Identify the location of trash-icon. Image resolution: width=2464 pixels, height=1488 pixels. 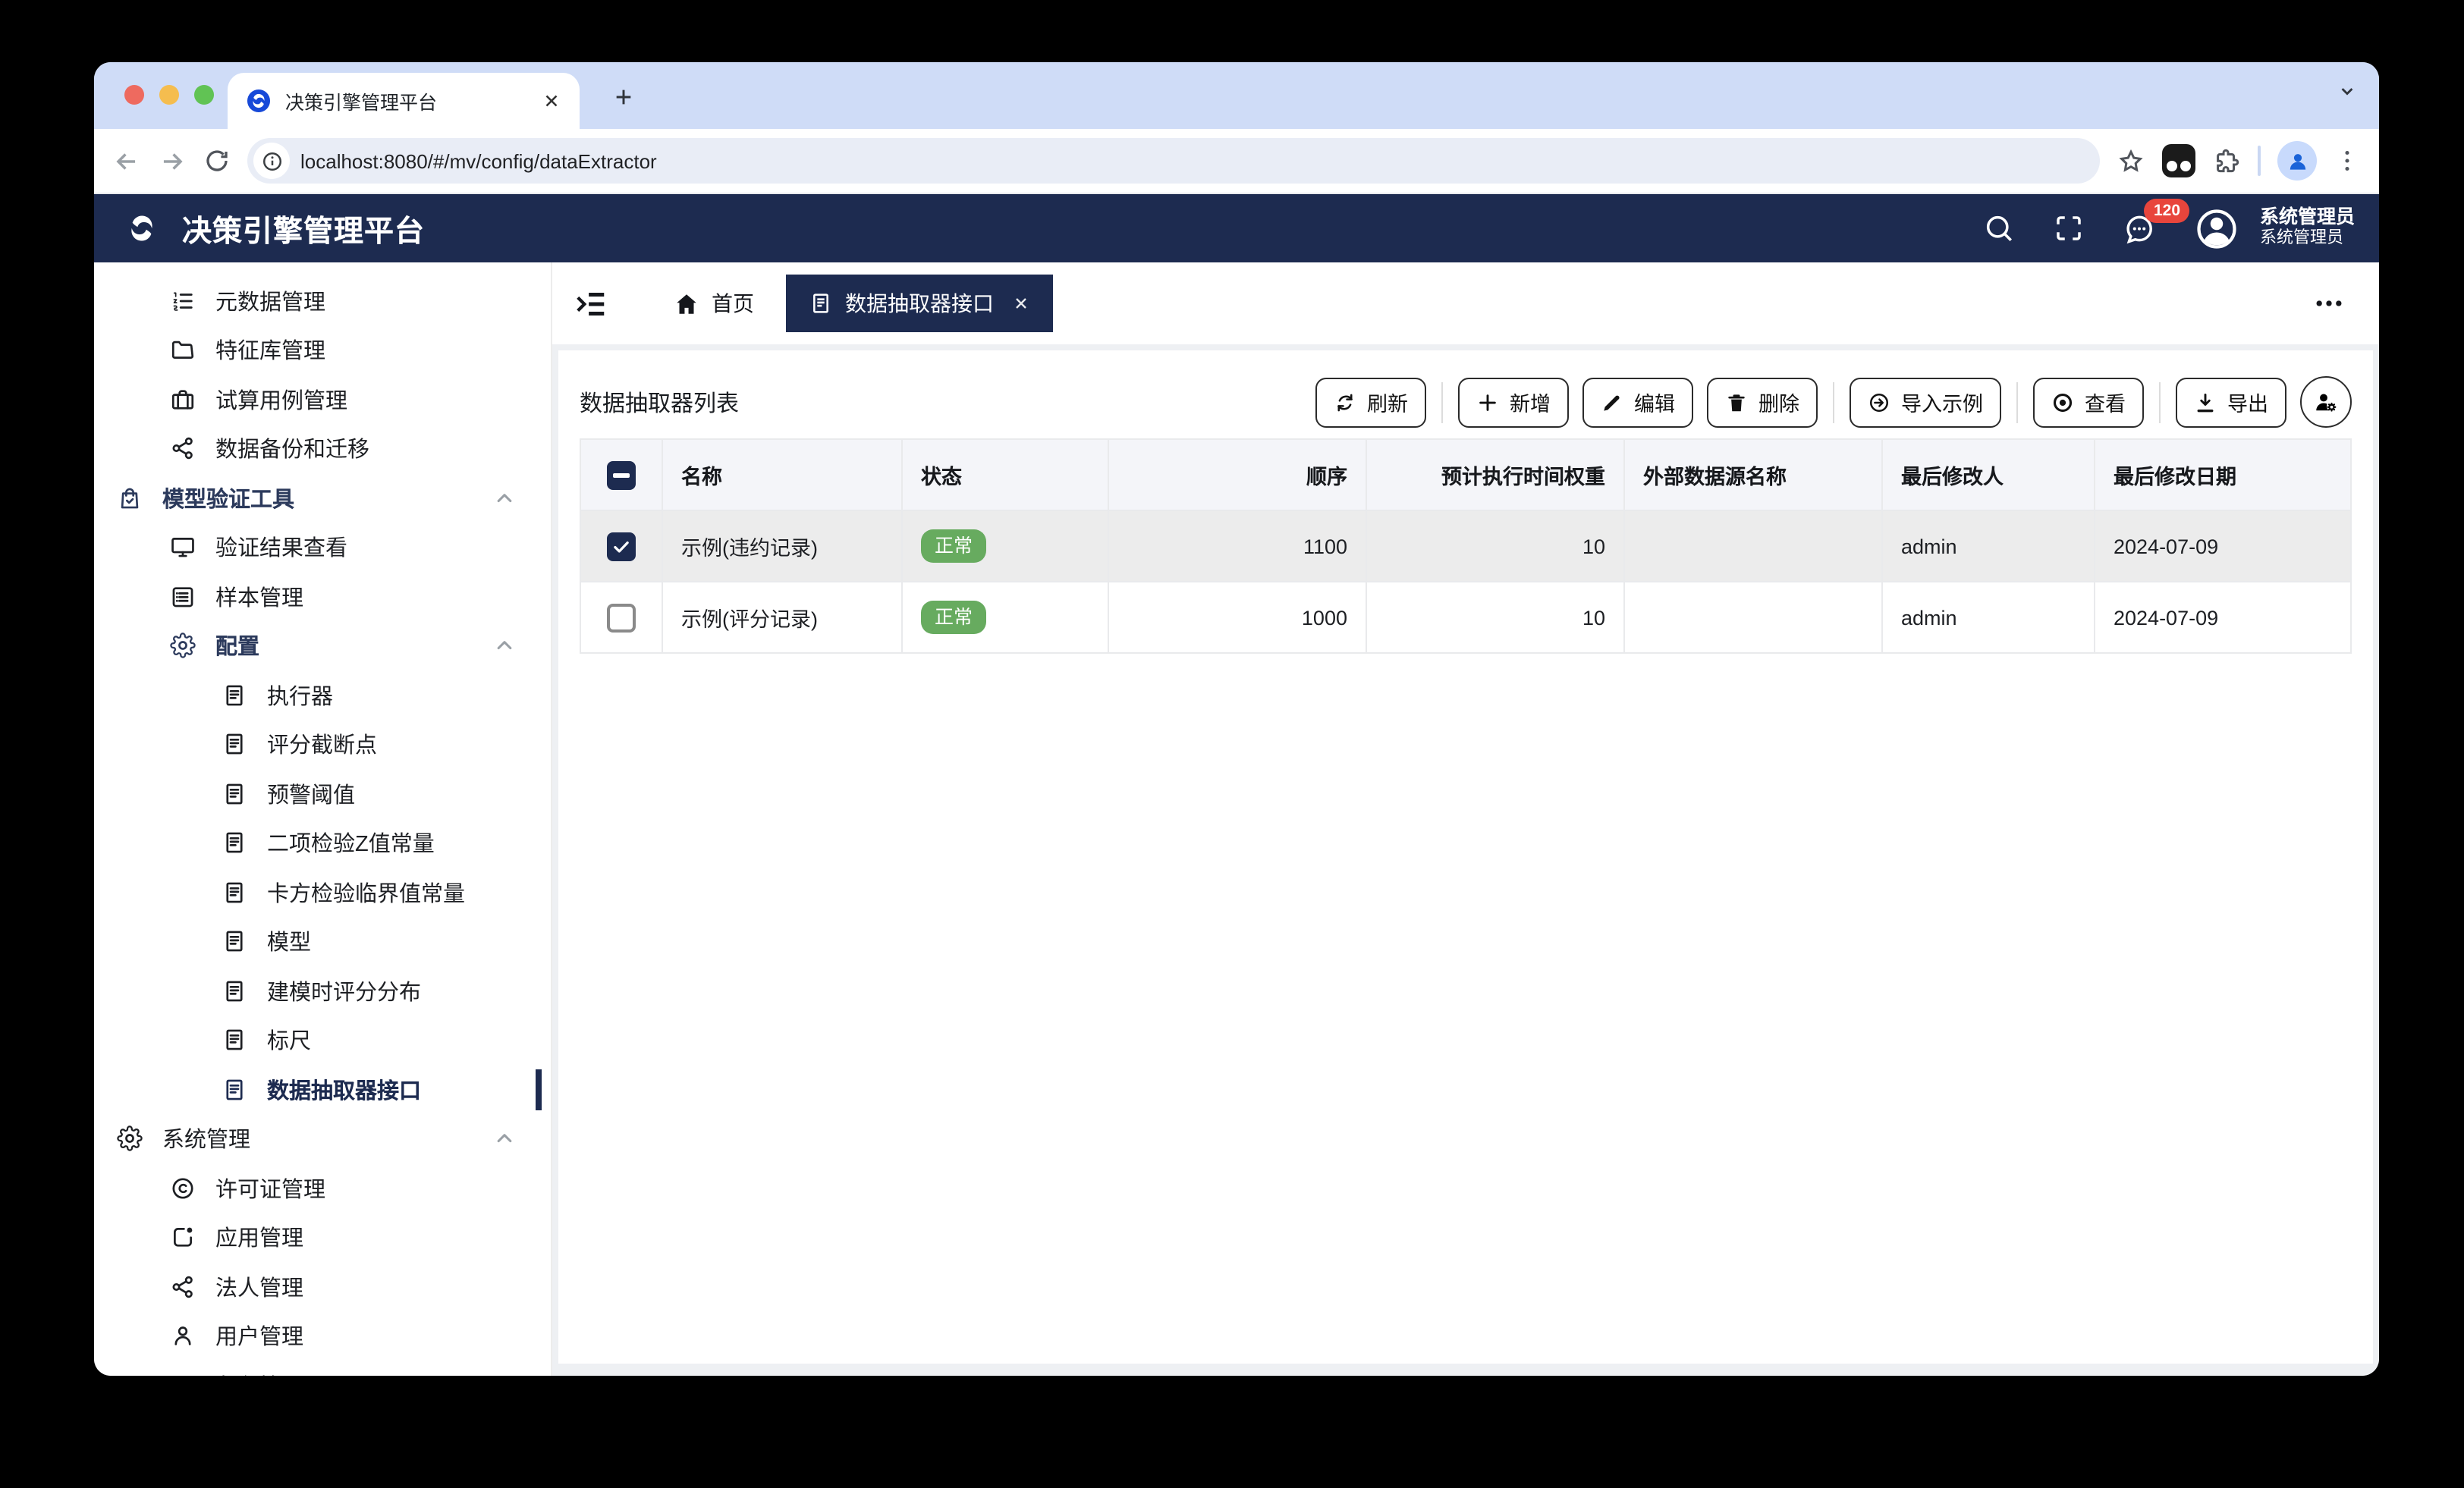
(1736, 402).